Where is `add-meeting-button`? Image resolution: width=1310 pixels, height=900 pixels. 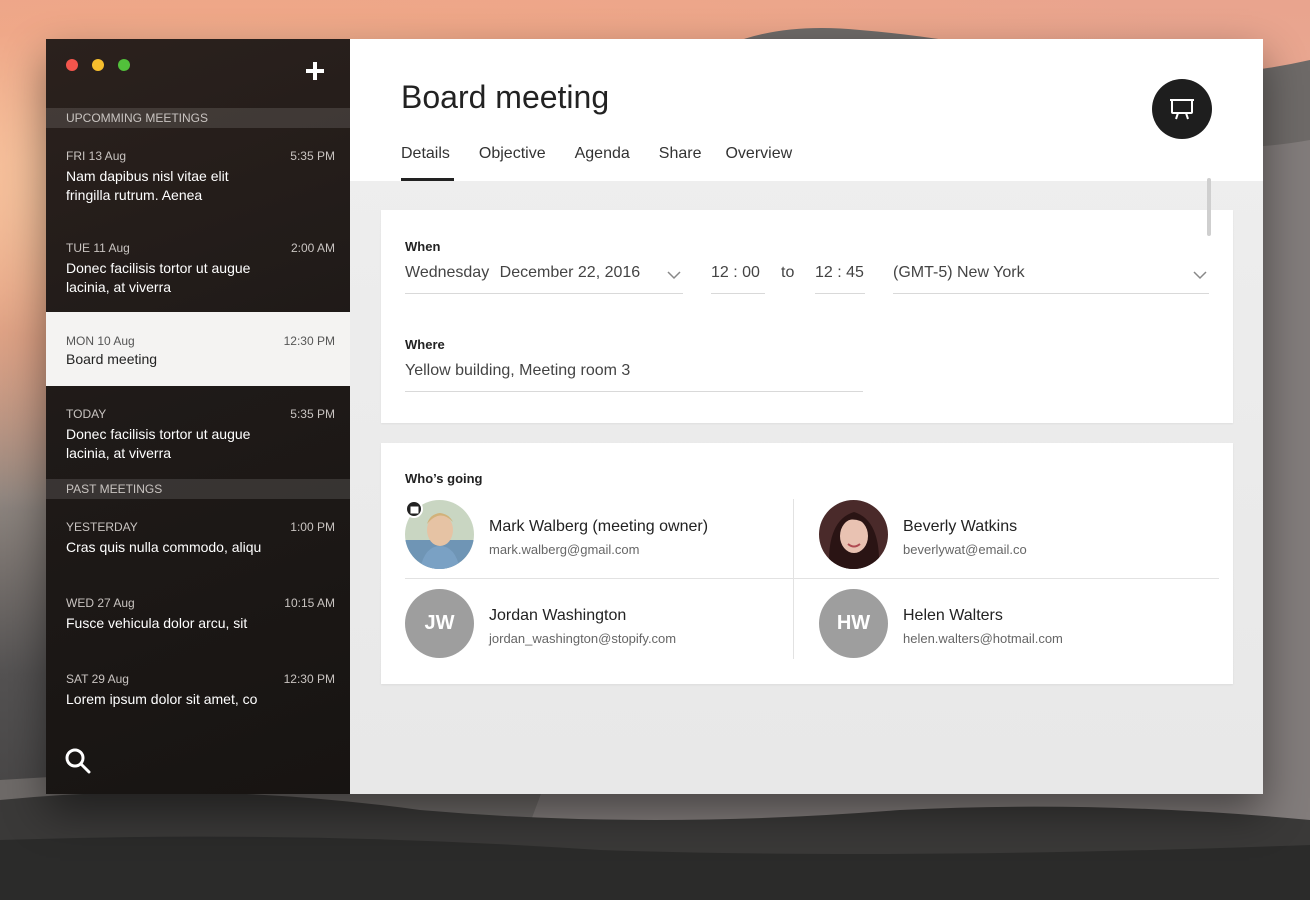 add-meeting-button is located at coordinates (315, 73).